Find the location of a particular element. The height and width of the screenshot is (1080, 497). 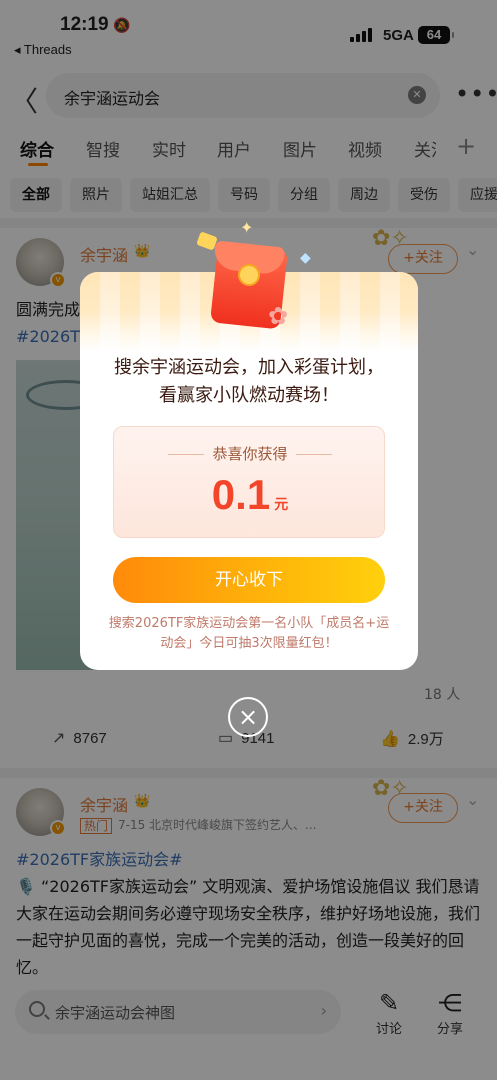

sparkle-icon: ◆ is located at coordinates (305, 258).